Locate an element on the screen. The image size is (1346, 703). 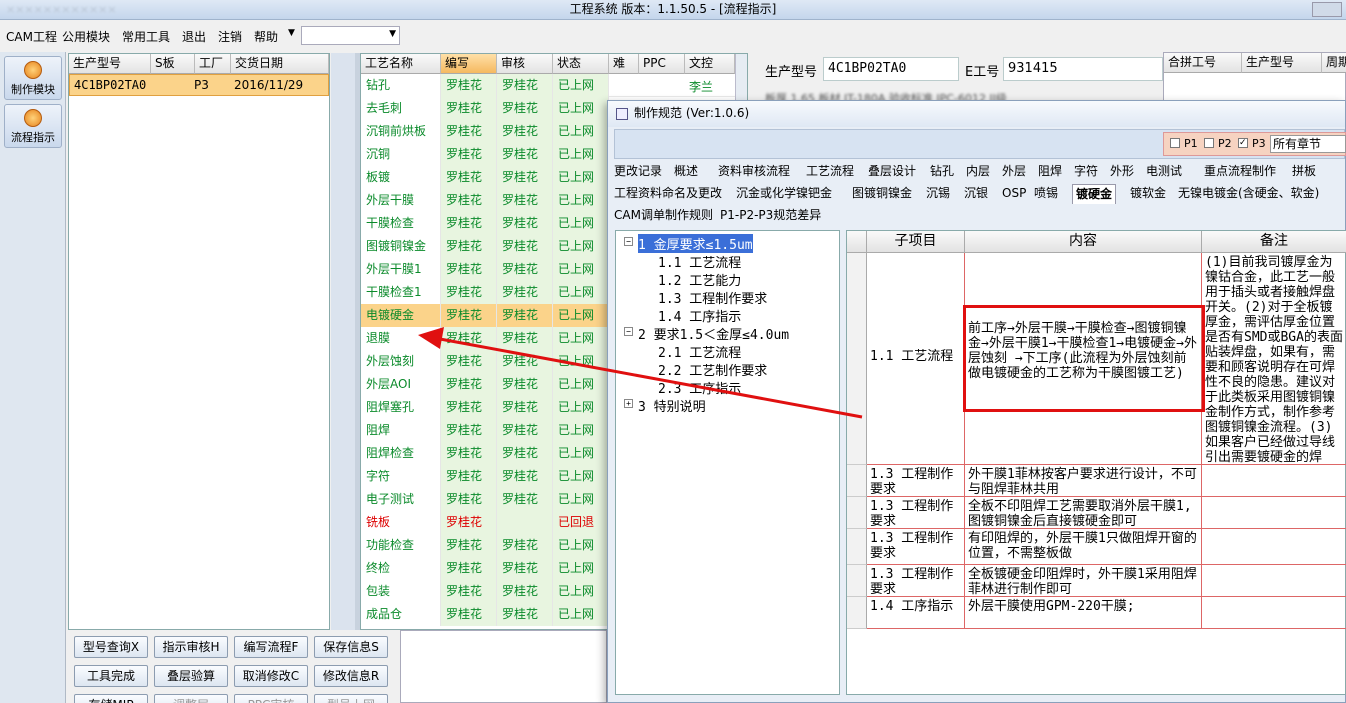
col-process-name: 工艺名称 is located at coordinates (401, 64).